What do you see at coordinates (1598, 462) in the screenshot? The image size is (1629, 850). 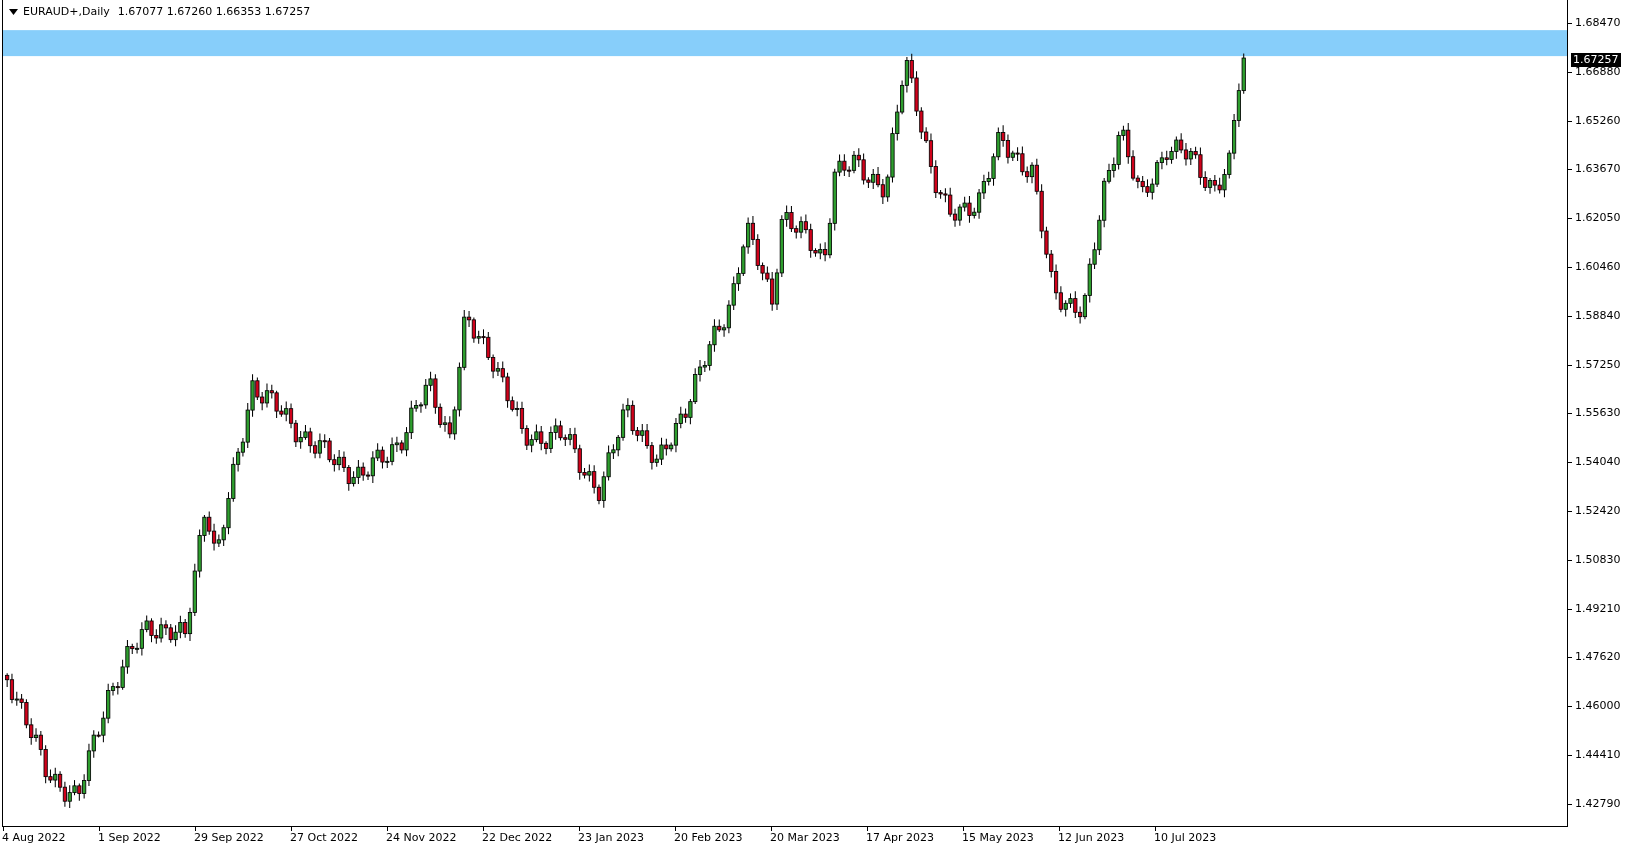 I see `price-label: 1.54040` at bounding box center [1598, 462].